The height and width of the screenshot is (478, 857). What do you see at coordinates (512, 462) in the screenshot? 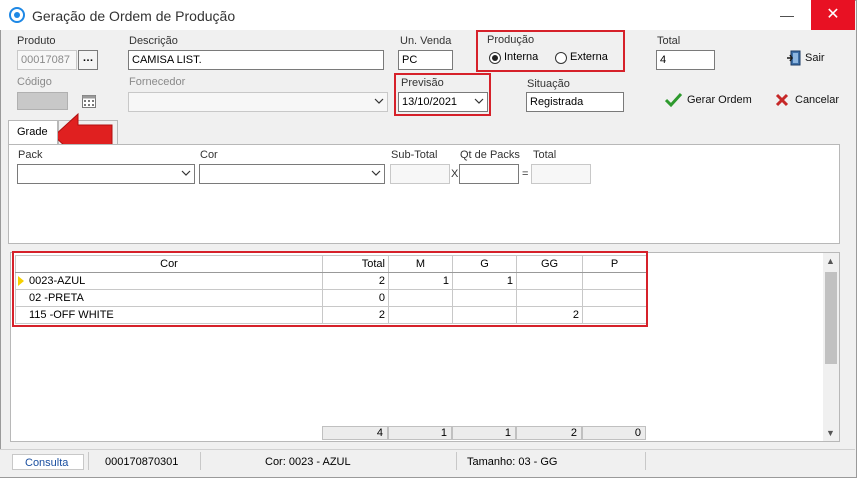
I see `status-tamanho: Tamanho: 03 - GG` at bounding box center [512, 462].